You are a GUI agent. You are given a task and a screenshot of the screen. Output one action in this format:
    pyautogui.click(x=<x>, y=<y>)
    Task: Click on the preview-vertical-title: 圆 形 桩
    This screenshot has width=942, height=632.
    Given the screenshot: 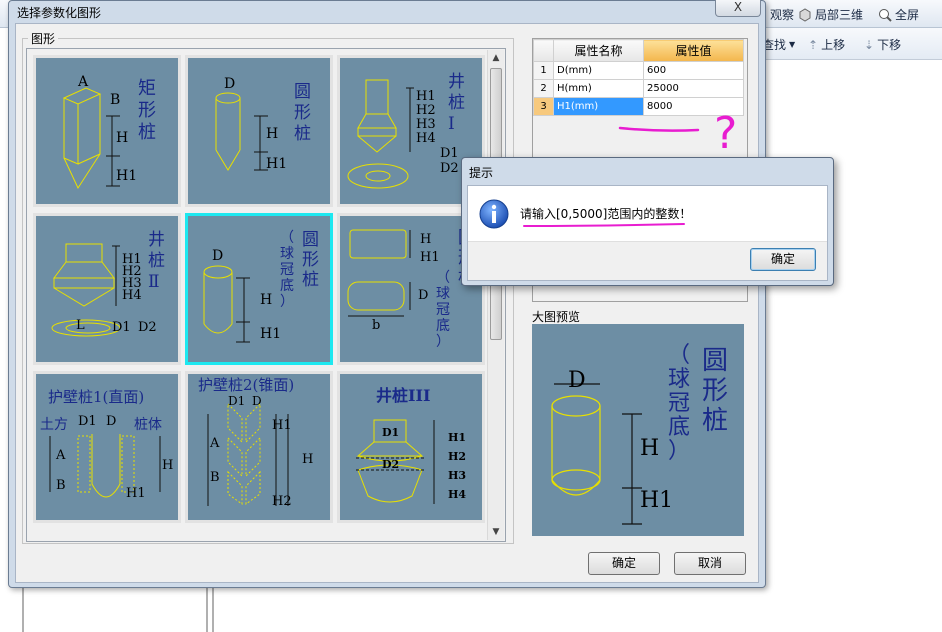 What is the action you would take?
    pyautogui.click(x=715, y=391)
    